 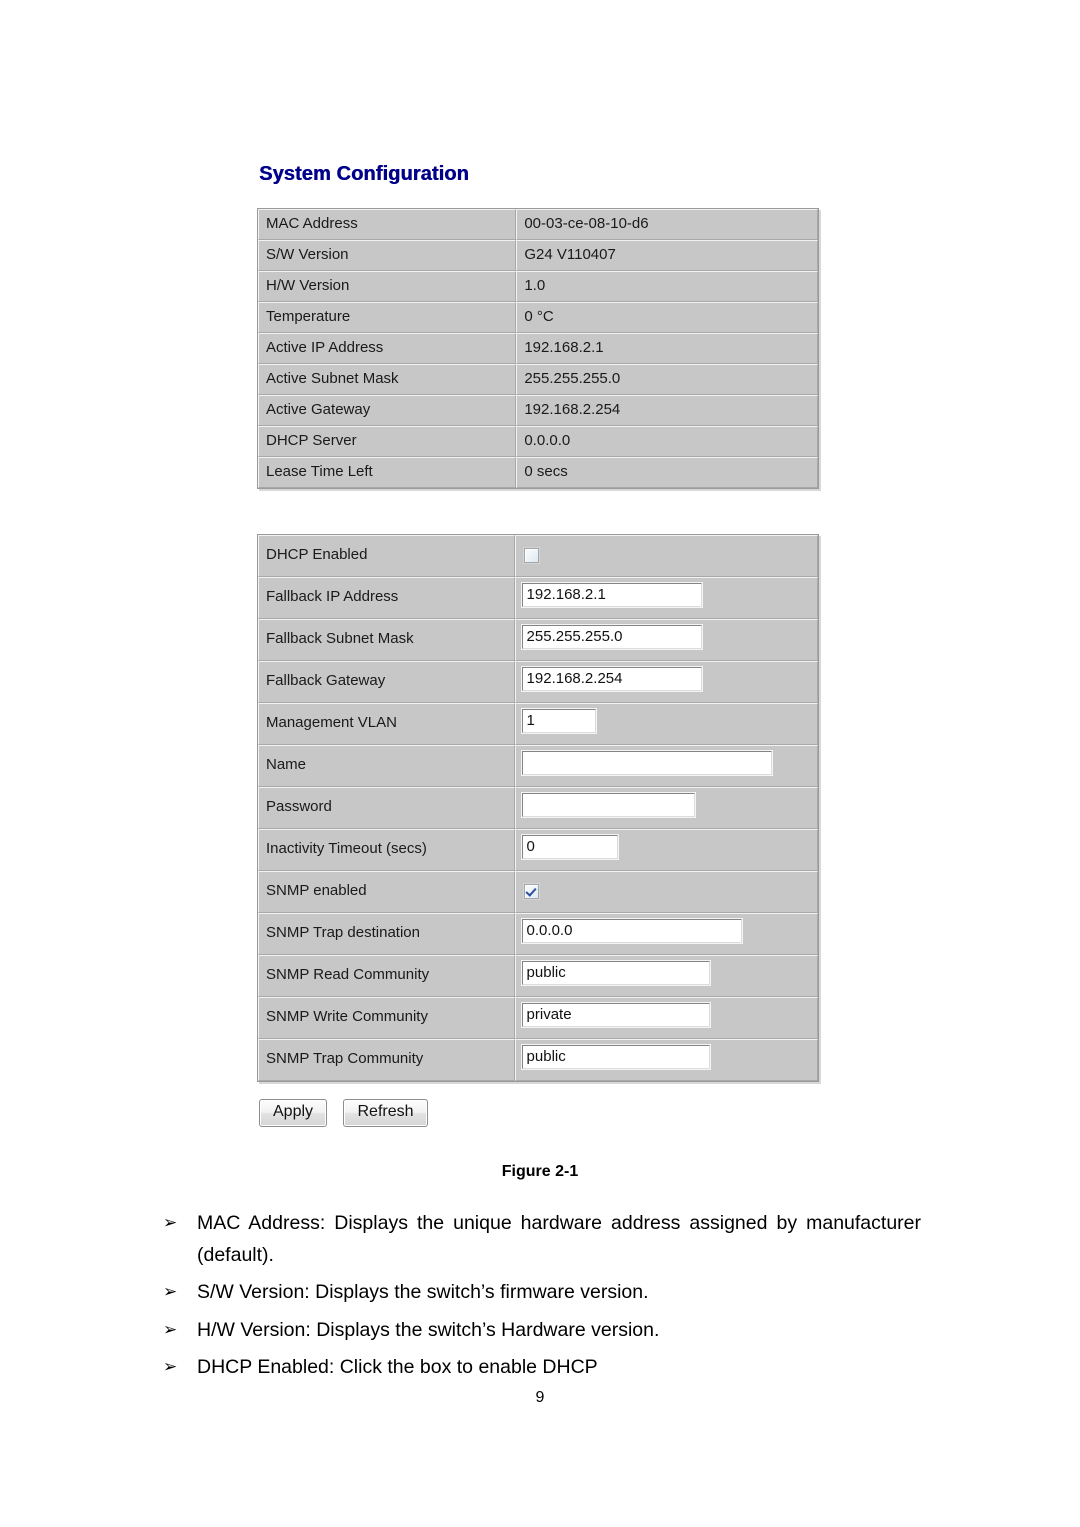 What do you see at coordinates (667, 348) in the screenshot?
I see `row-value: 192.168.2.1` at bounding box center [667, 348].